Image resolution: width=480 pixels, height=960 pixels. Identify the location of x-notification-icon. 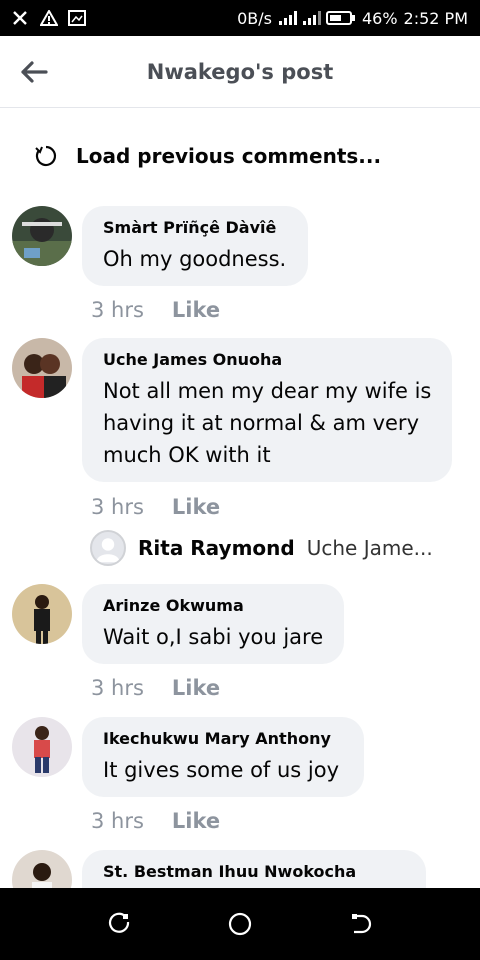
(21, 18).